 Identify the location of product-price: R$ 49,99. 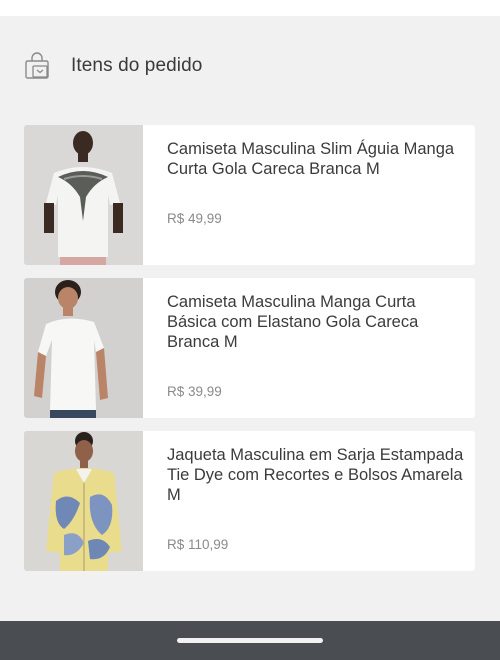
(194, 218).